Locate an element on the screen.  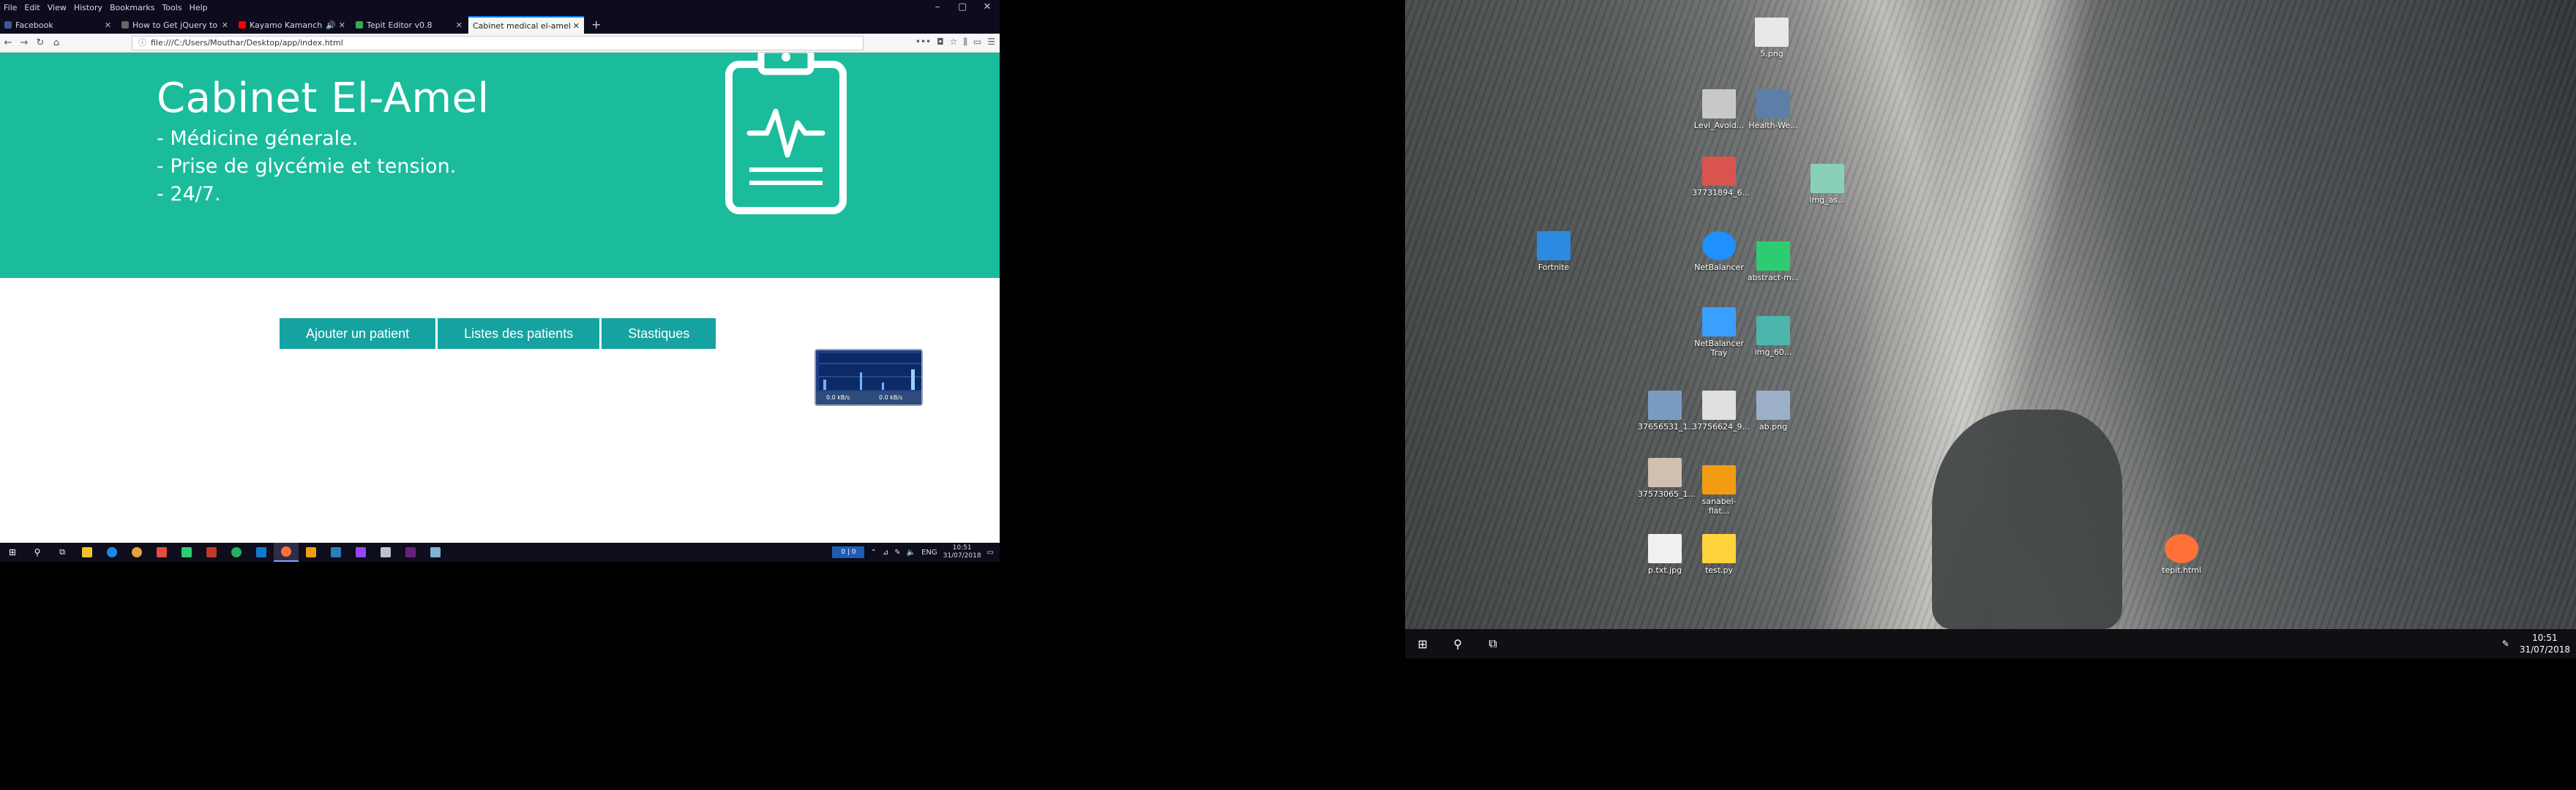
taskbar-app is located at coordinates (186, 552).